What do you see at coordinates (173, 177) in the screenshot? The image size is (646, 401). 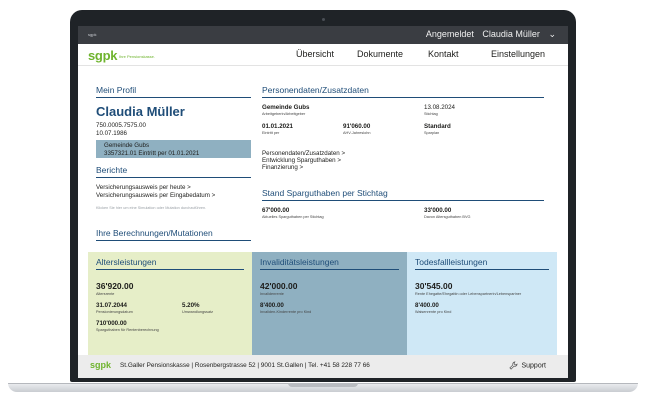 I see `reports-rule` at bounding box center [173, 177].